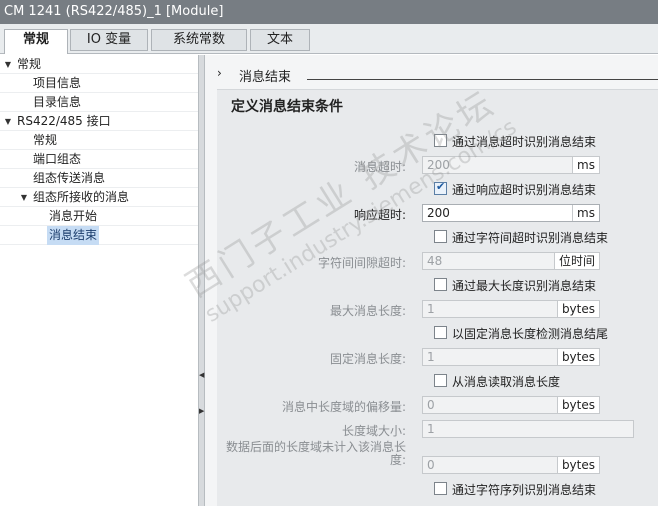  Describe the element at coordinates (99, 216) in the screenshot. I see `tree-item-message-start: 消息开始` at that location.